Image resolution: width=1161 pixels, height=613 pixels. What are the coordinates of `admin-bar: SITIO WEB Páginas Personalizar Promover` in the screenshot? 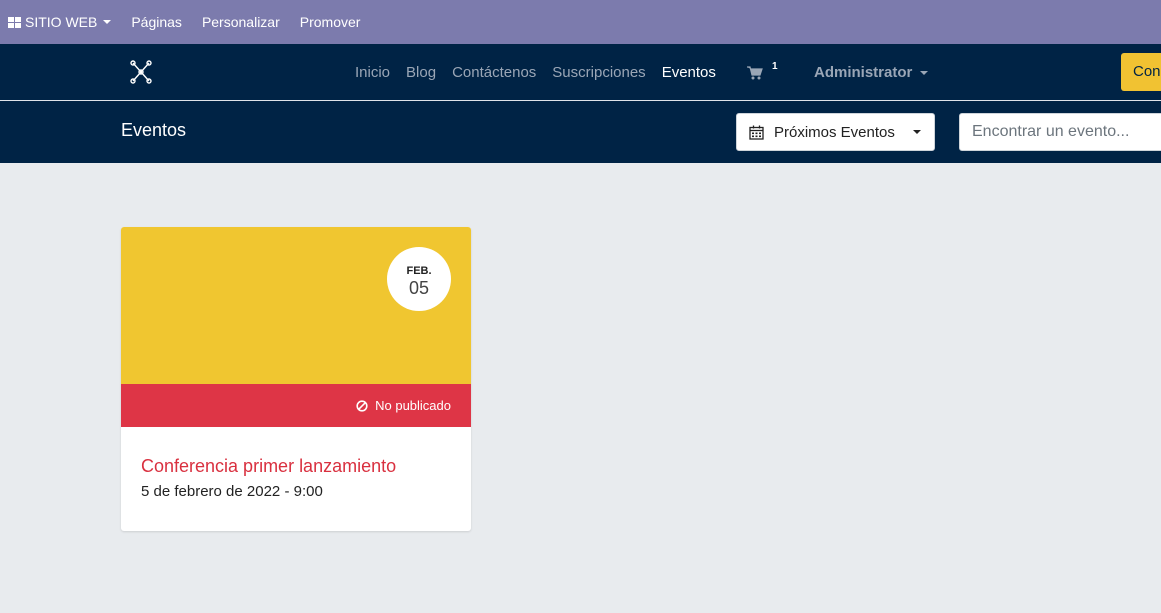 It's located at (580, 22).